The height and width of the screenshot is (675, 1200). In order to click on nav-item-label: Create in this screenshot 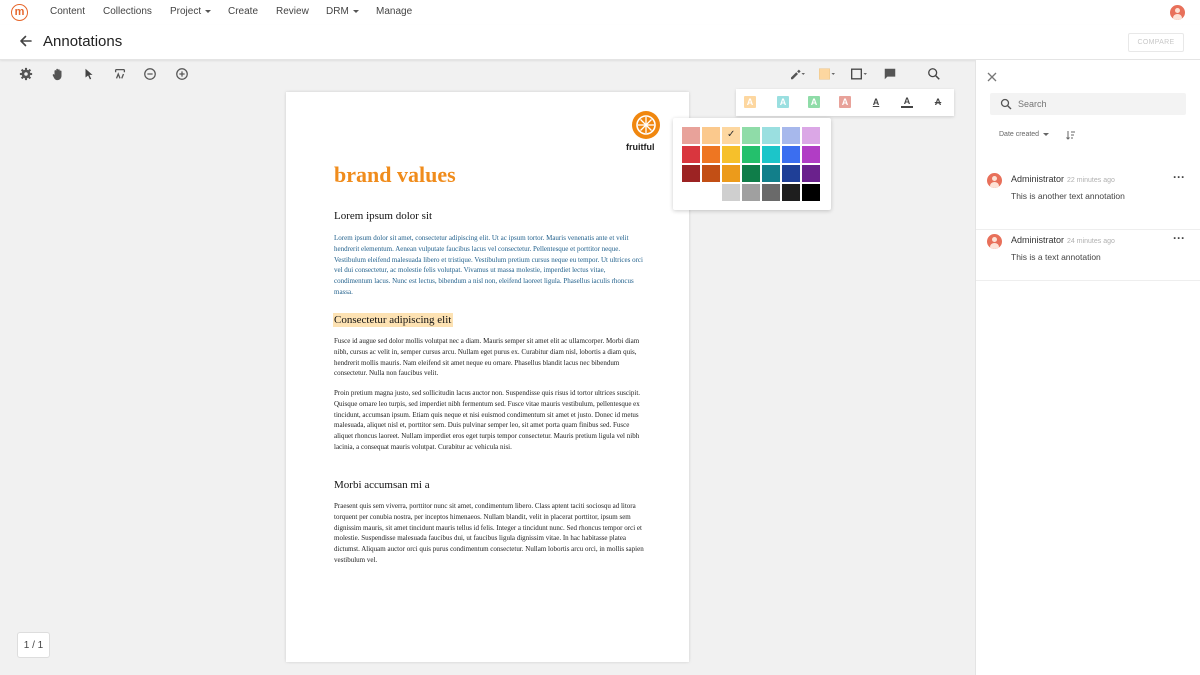, I will do `click(243, 11)`.